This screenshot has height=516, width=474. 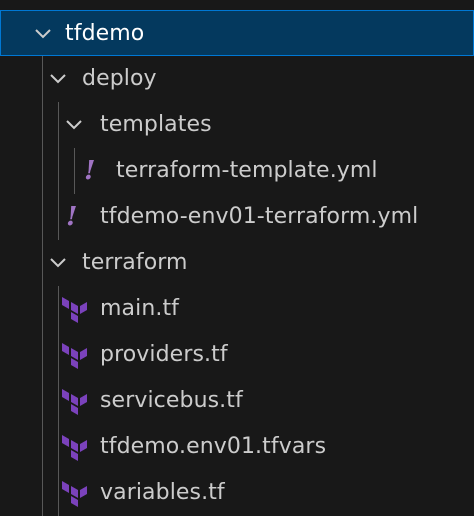 What do you see at coordinates (164, 354) in the screenshot?
I see `file-label: providers.tf` at bounding box center [164, 354].